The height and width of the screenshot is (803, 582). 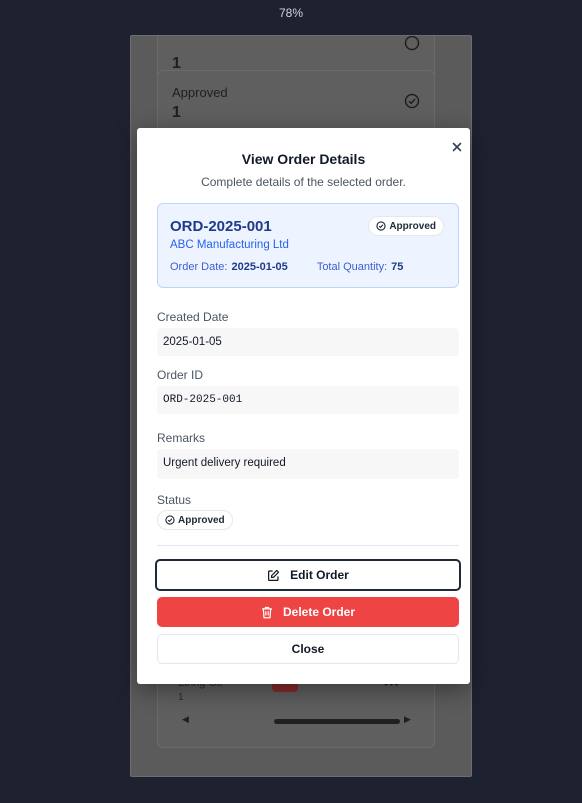 What do you see at coordinates (308, 342) in the screenshot?
I see `created-date-field: 2025-01-05` at bounding box center [308, 342].